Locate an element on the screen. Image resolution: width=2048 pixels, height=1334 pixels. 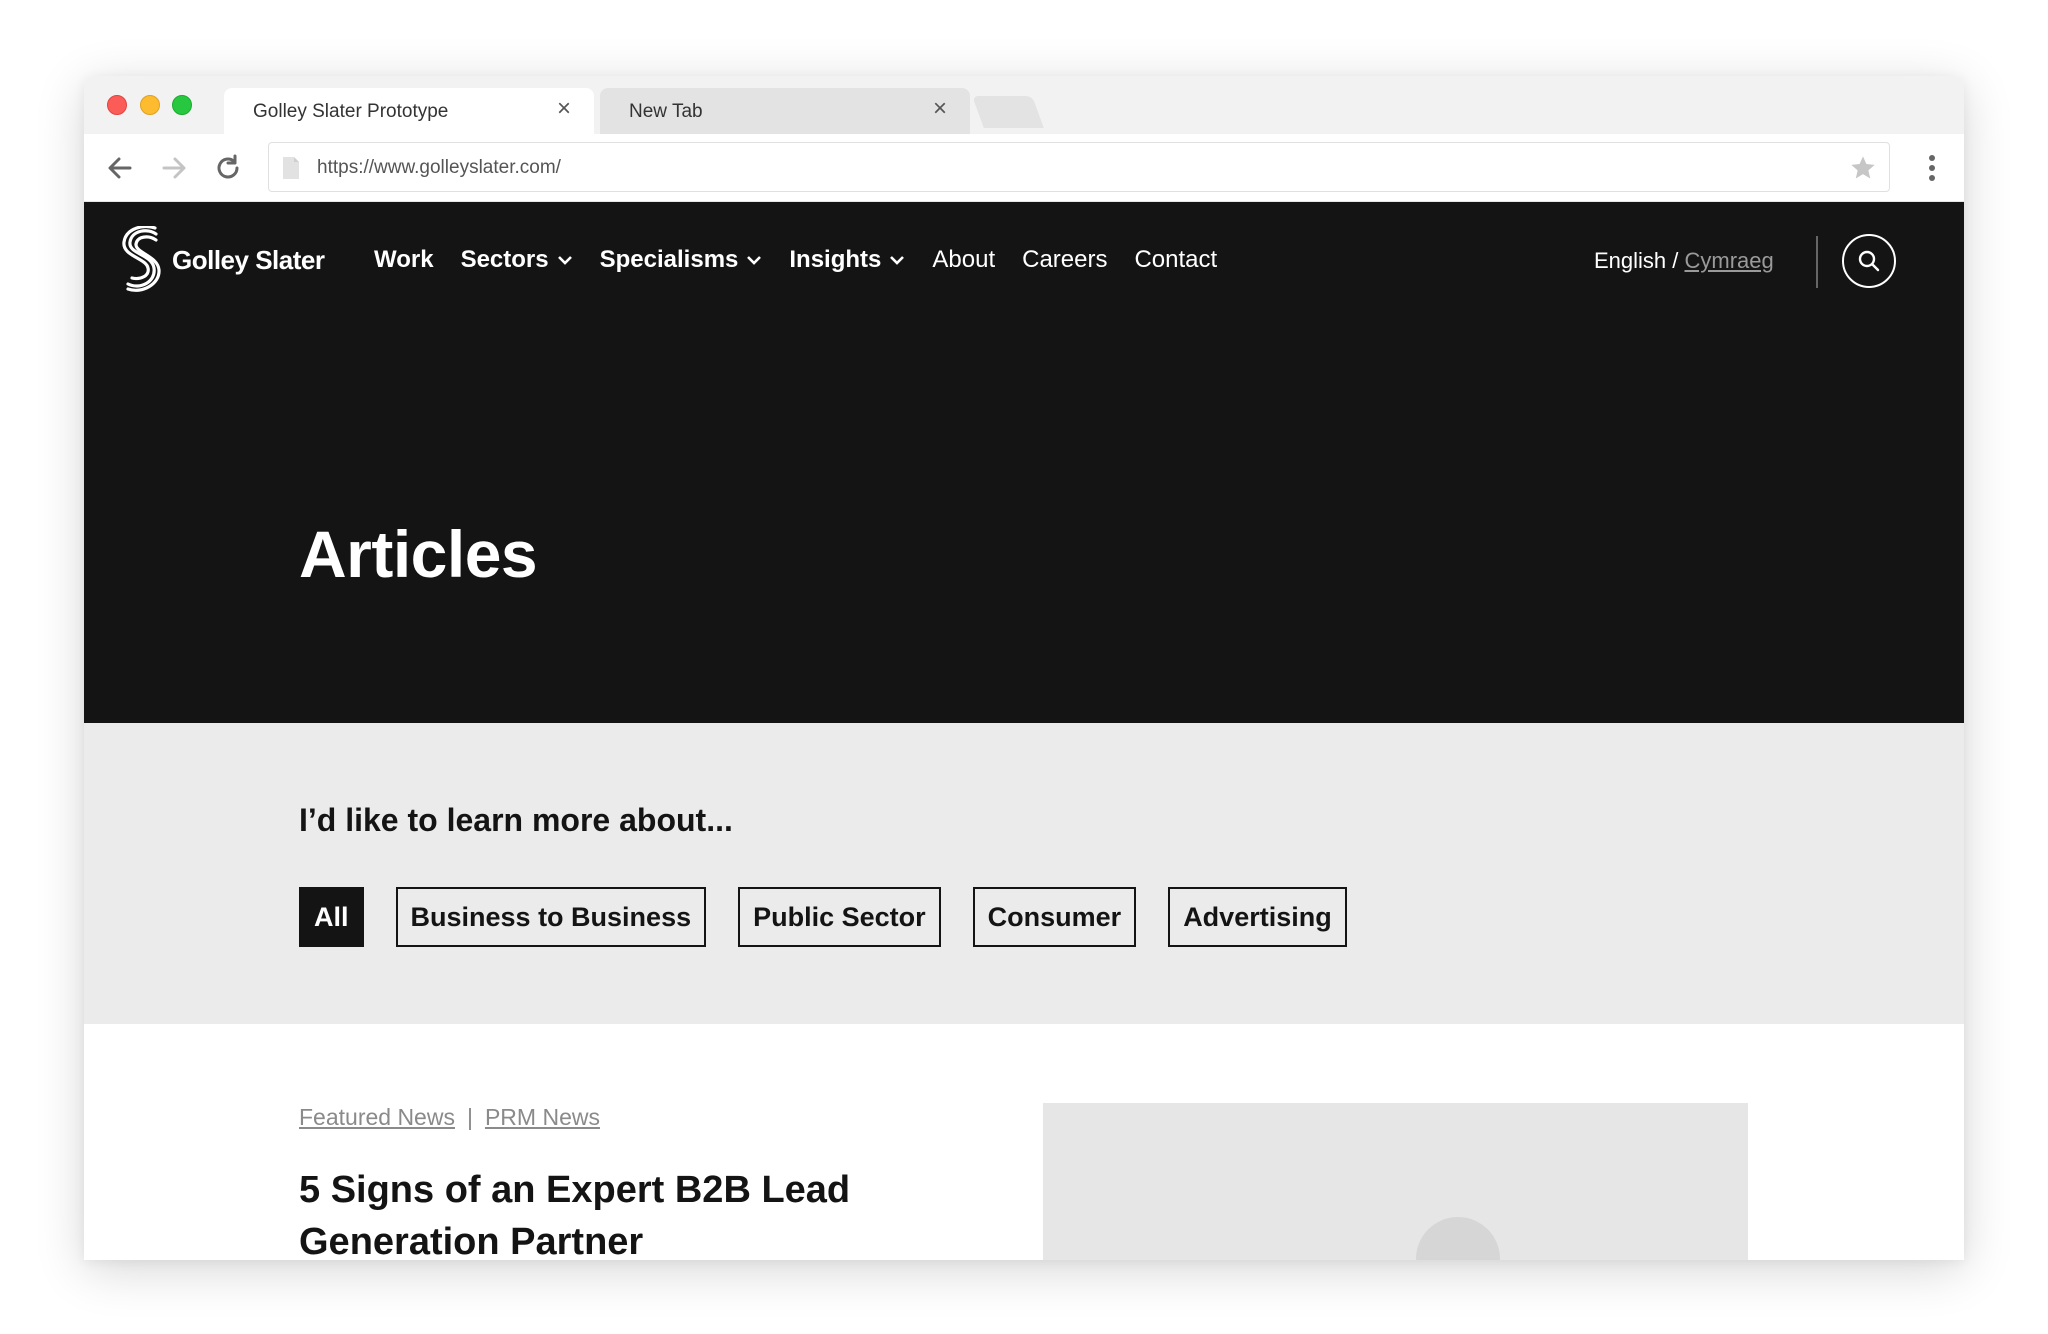
page-title: Articles is located at coordinates (418, 554).